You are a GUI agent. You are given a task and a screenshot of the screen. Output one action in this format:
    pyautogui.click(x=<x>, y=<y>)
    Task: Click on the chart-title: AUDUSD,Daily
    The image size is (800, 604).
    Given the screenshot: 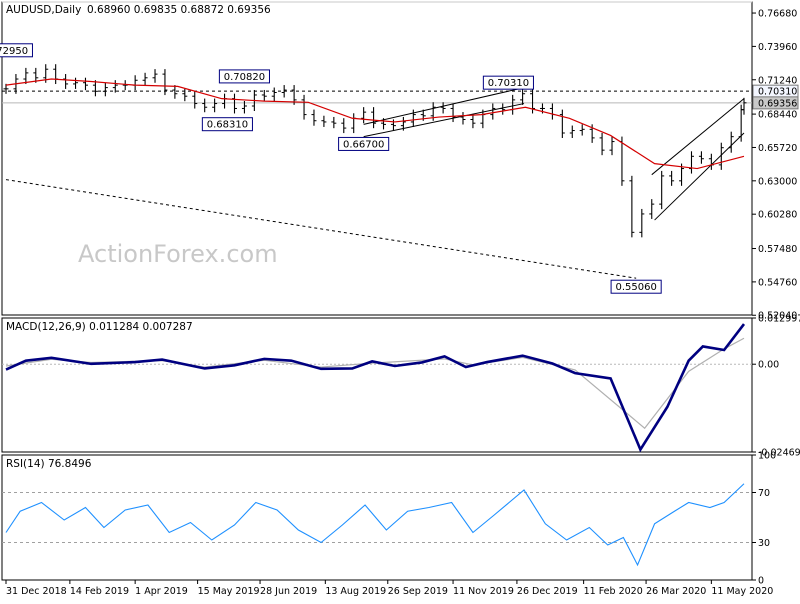 What is the action you would take?
    pyautogui.click(x=43, y=10)
    